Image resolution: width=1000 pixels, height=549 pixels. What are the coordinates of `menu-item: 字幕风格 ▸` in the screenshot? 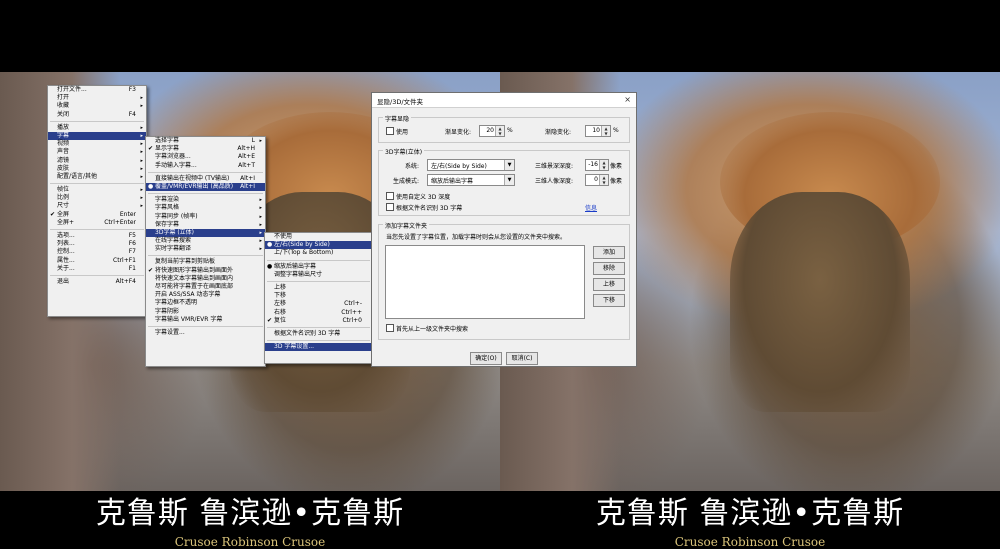 It's located at (205, 208).